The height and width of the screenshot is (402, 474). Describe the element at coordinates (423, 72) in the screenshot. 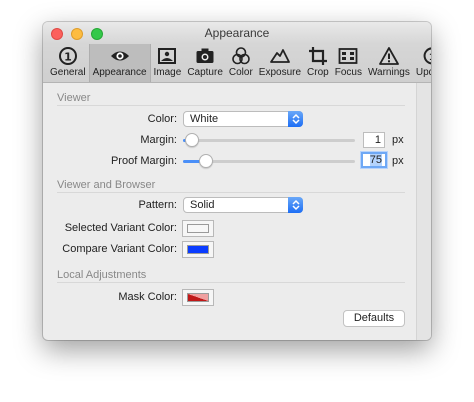

I see `tab-label: Update` at that location.